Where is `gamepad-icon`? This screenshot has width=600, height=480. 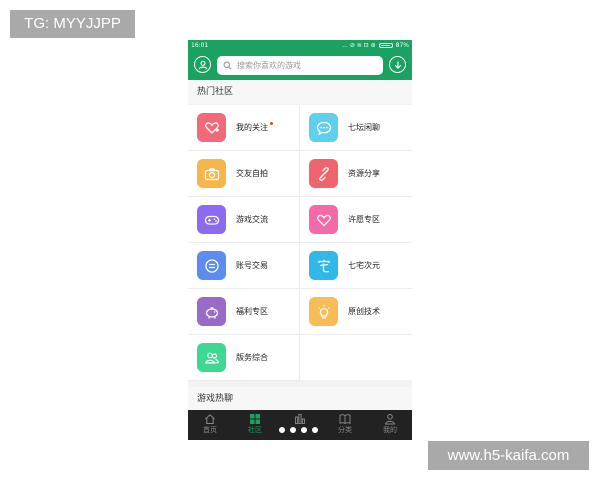 gamepad-icon is located at coordinates (211, 219).